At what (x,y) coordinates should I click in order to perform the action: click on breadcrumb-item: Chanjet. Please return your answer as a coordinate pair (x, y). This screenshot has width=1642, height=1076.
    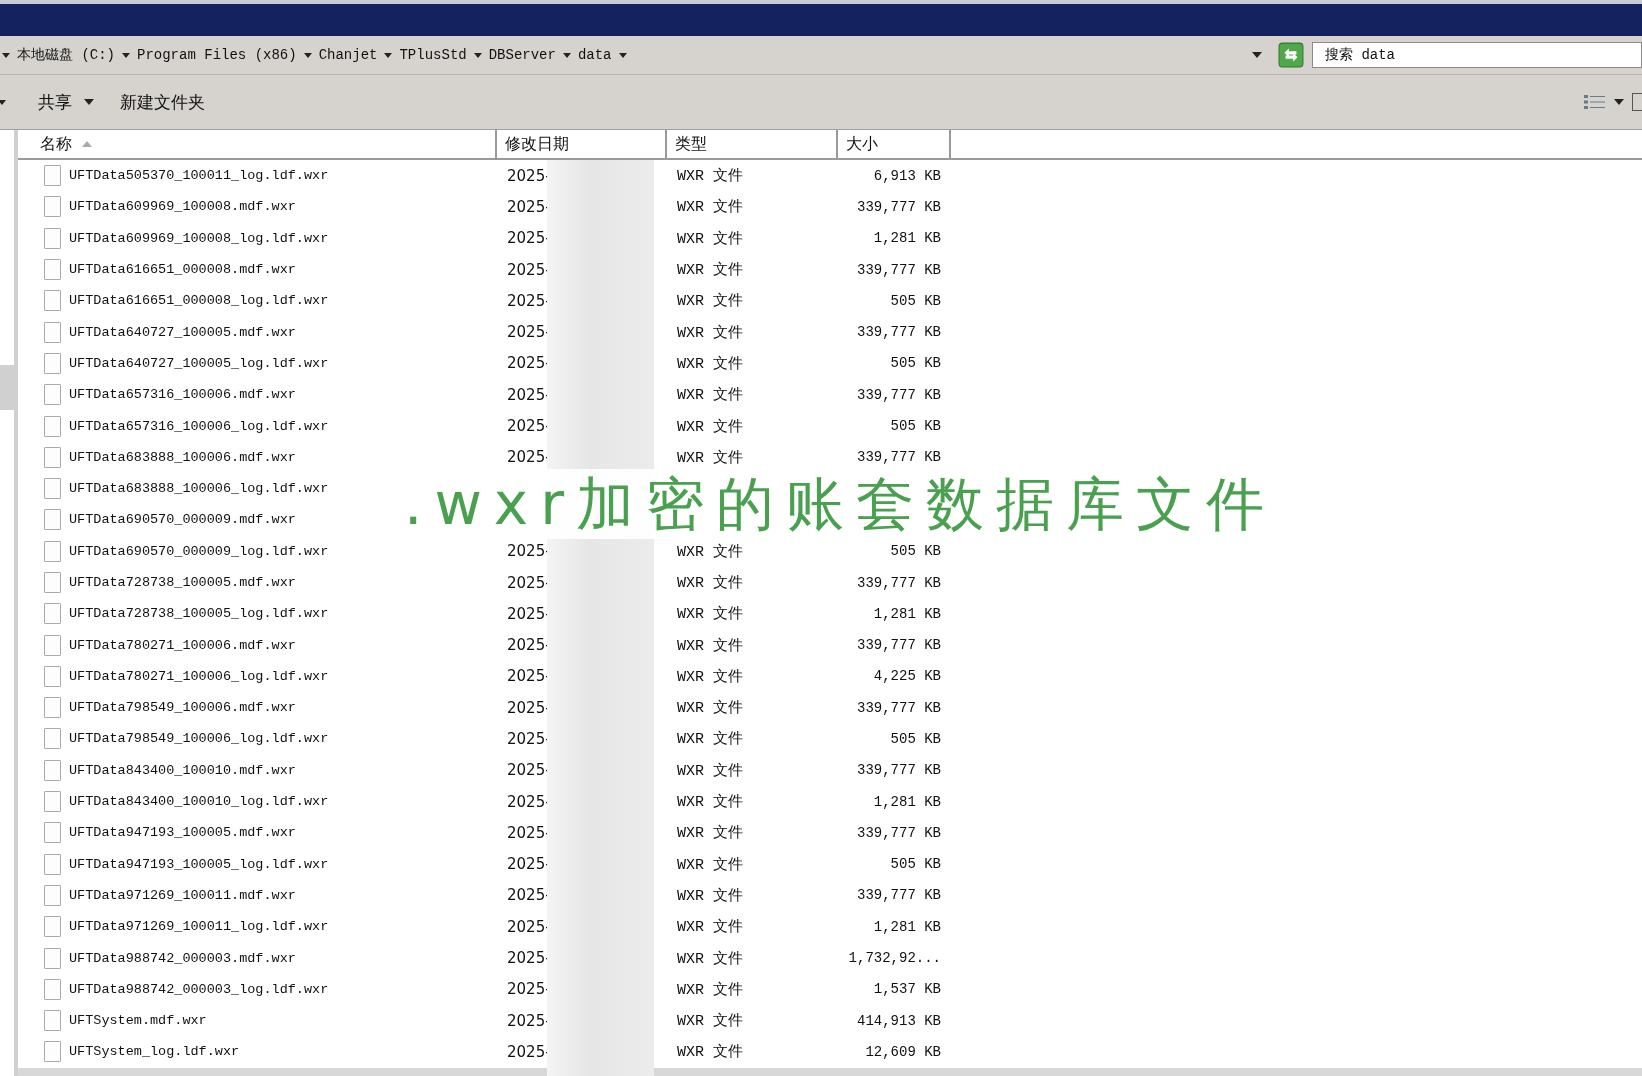
    Looking at the image, I should click on (348, 55).